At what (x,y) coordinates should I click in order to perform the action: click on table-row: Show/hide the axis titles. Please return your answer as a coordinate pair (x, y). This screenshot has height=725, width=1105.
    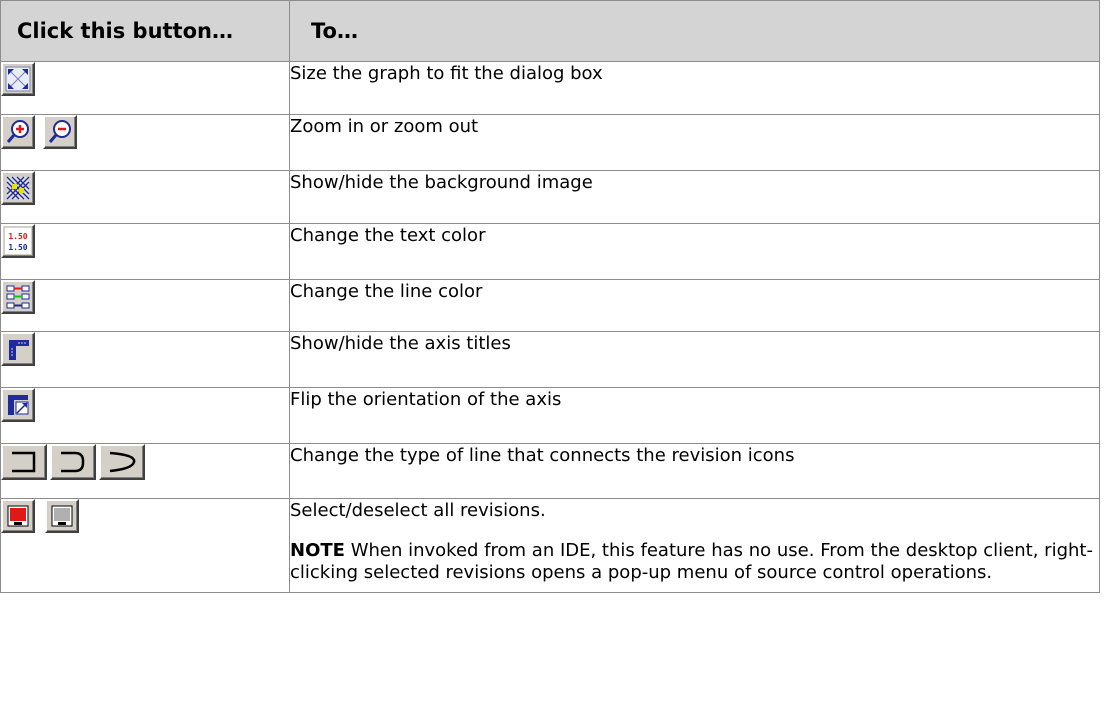
    Looking at the image, I should click on (550, 359).